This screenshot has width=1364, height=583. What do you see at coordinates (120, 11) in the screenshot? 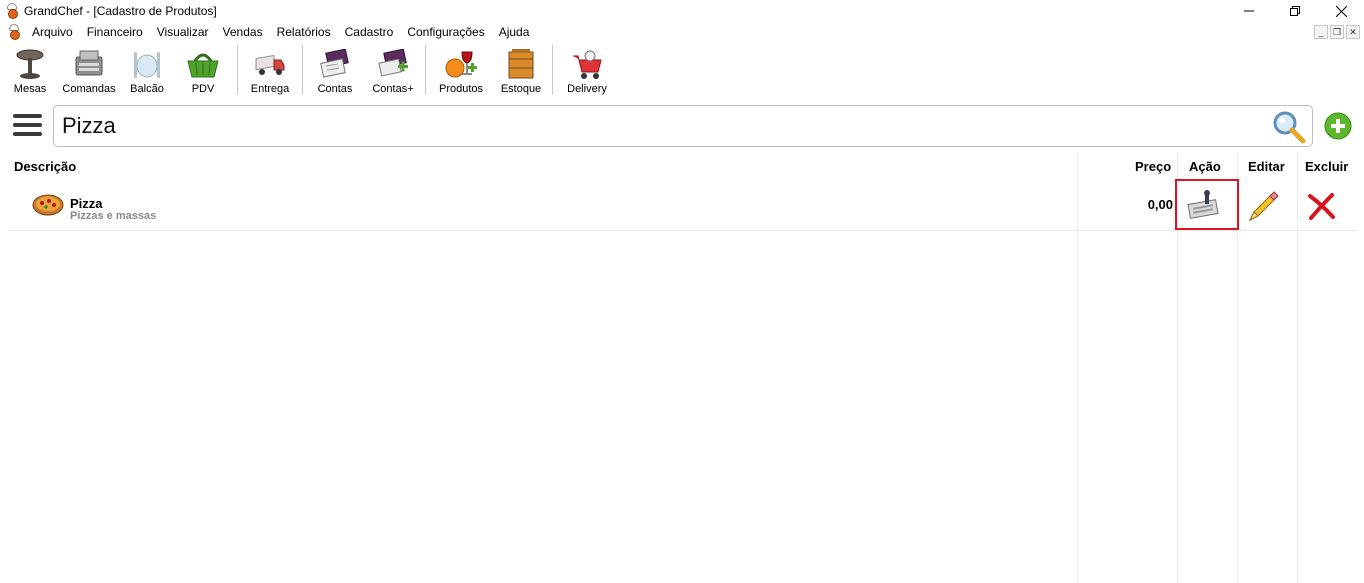
I see `window-title: GrandChef - [Cadastro de Produtos]` at bounding box center [120, 11].